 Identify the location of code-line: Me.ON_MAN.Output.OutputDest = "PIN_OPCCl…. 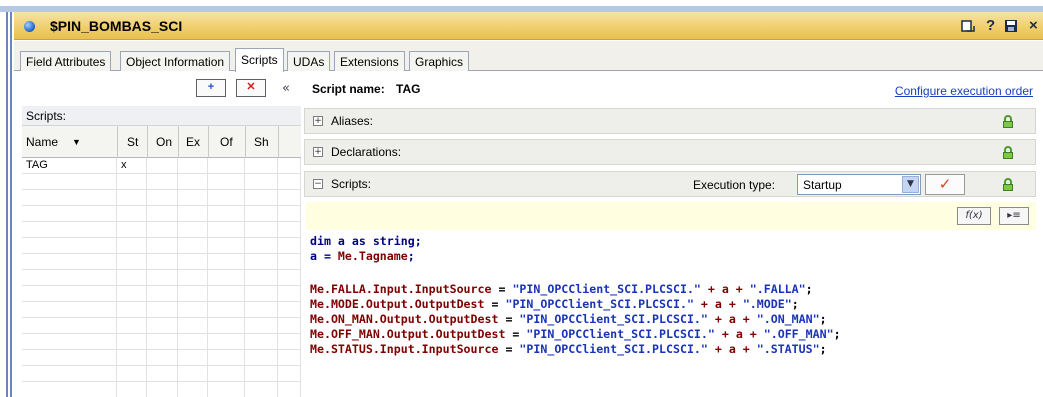
(568, 319).